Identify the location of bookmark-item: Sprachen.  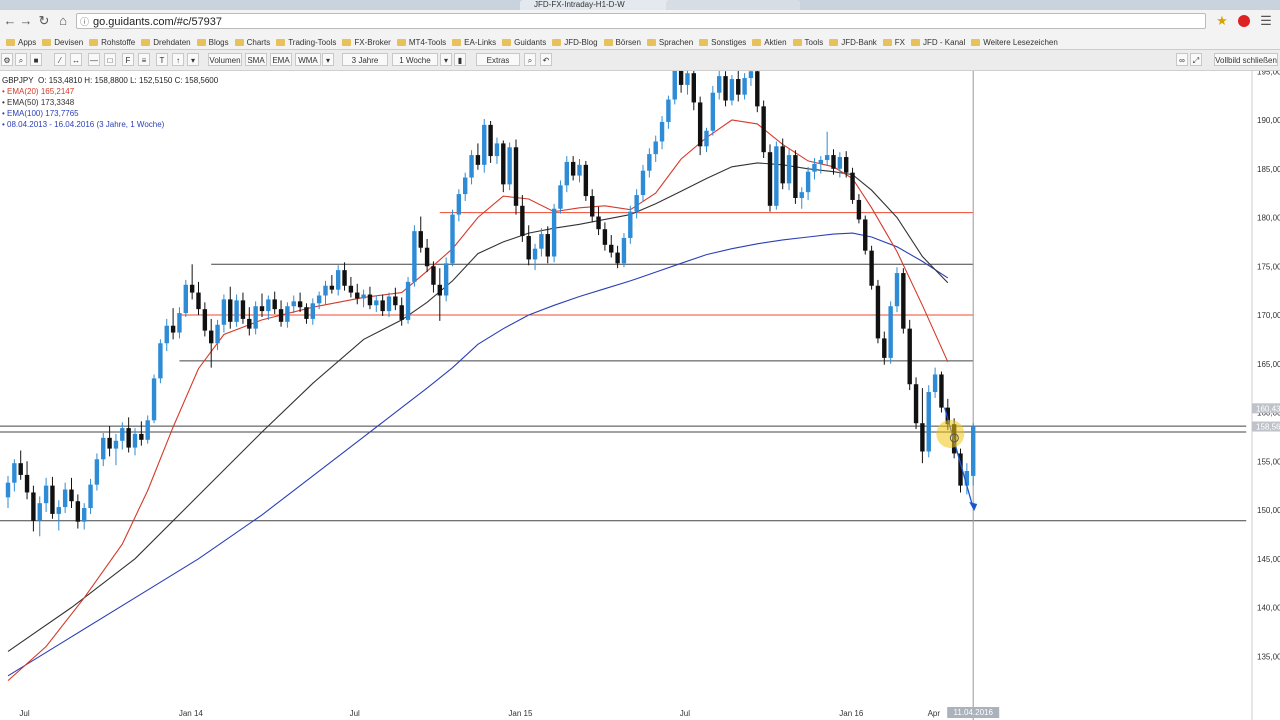
(669, 41).